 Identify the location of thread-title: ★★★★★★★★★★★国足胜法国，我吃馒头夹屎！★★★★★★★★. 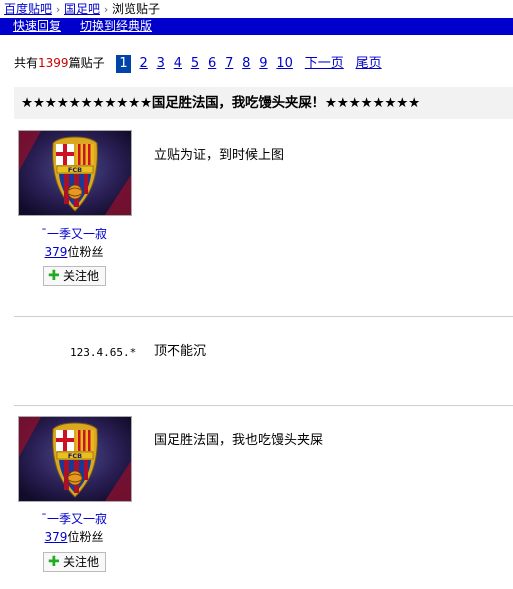
(221, 103).